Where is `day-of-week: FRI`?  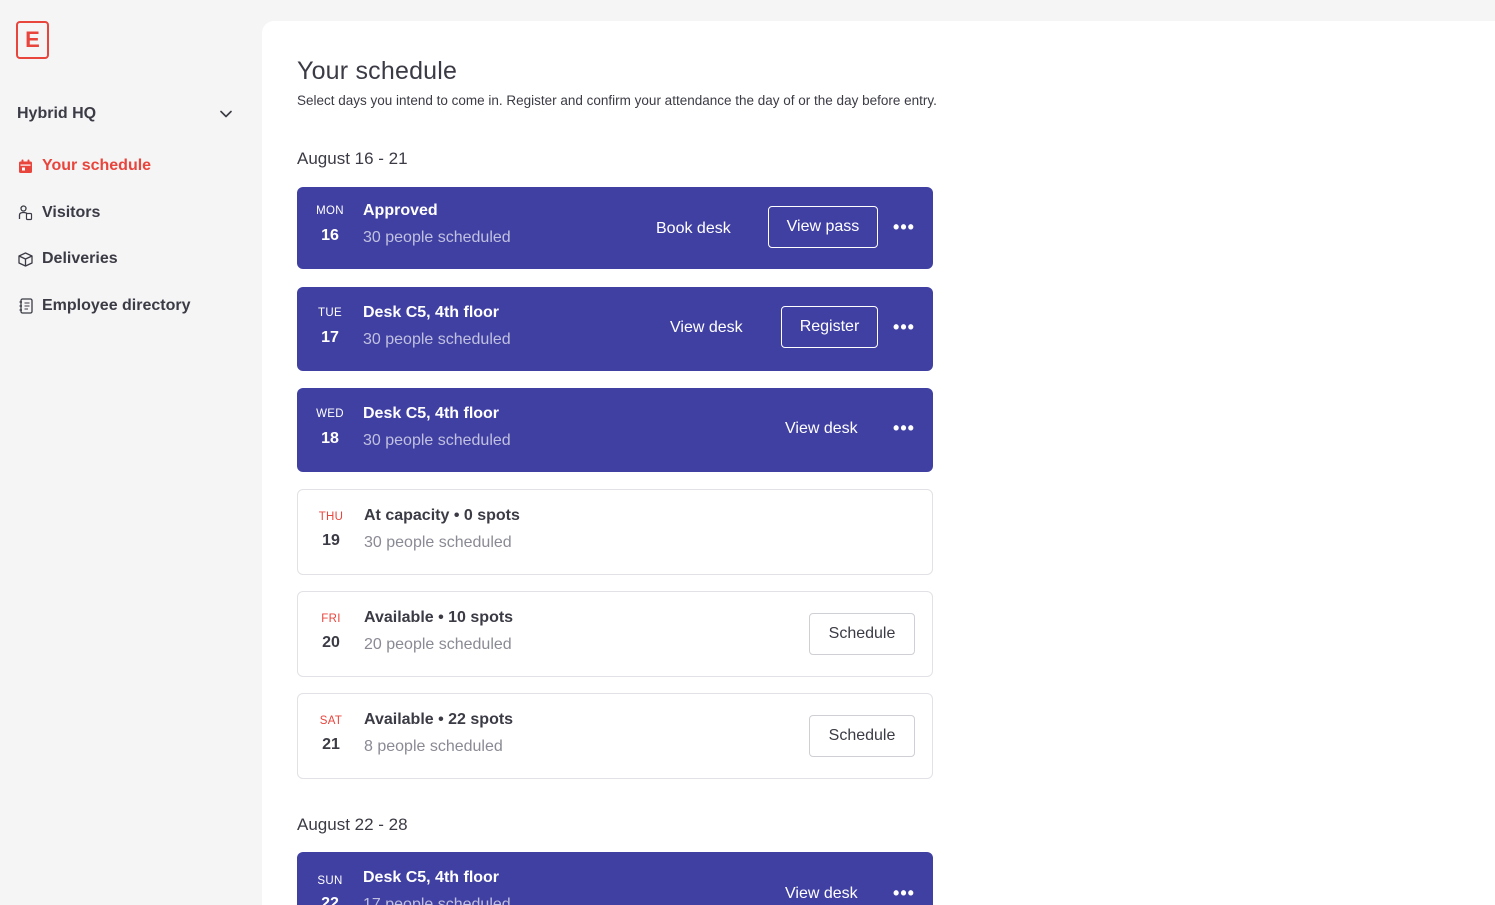
day-of-week: FRI is located at coordinates (331, 619).